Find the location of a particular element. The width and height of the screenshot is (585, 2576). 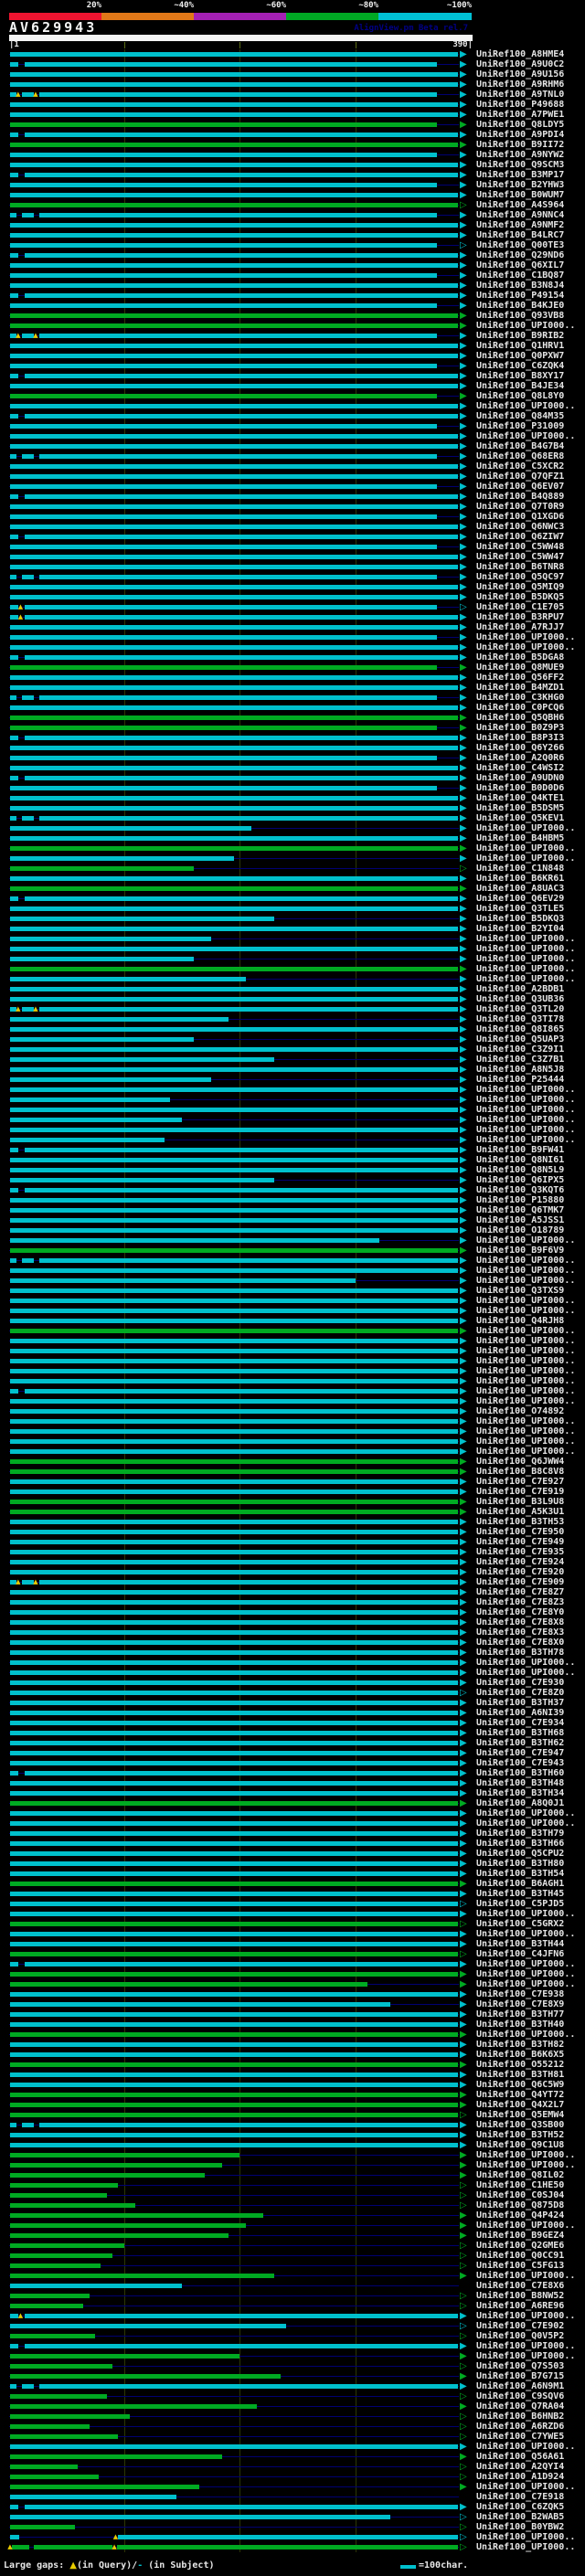

hit-label: UniRef100_Q56FF2 is located at coordinates (520, 678).